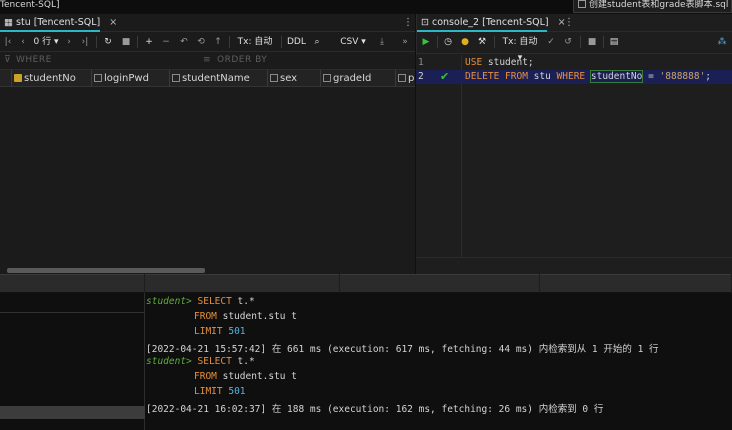  I want to click on ddl-button: DDL, so click(296, 42).